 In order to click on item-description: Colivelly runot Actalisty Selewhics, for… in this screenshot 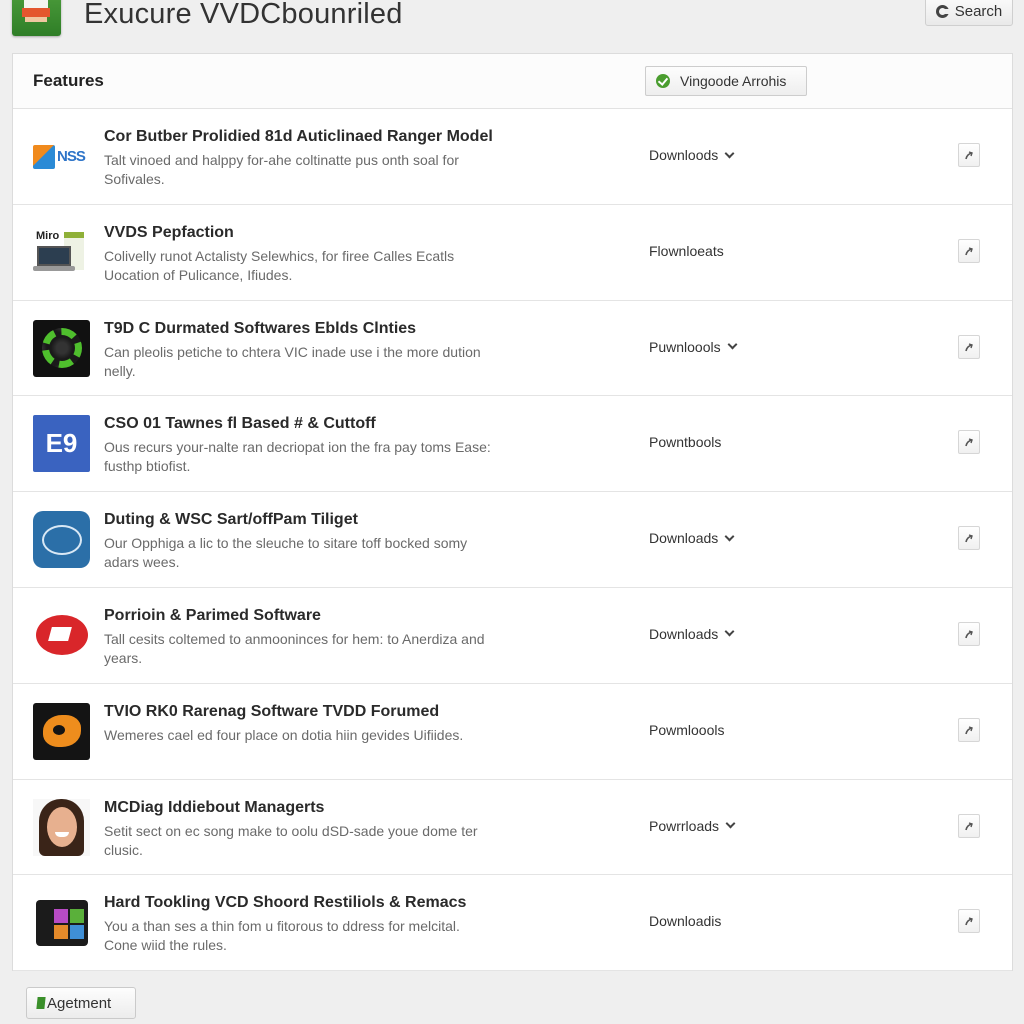, I will do `click(279, 265)`.